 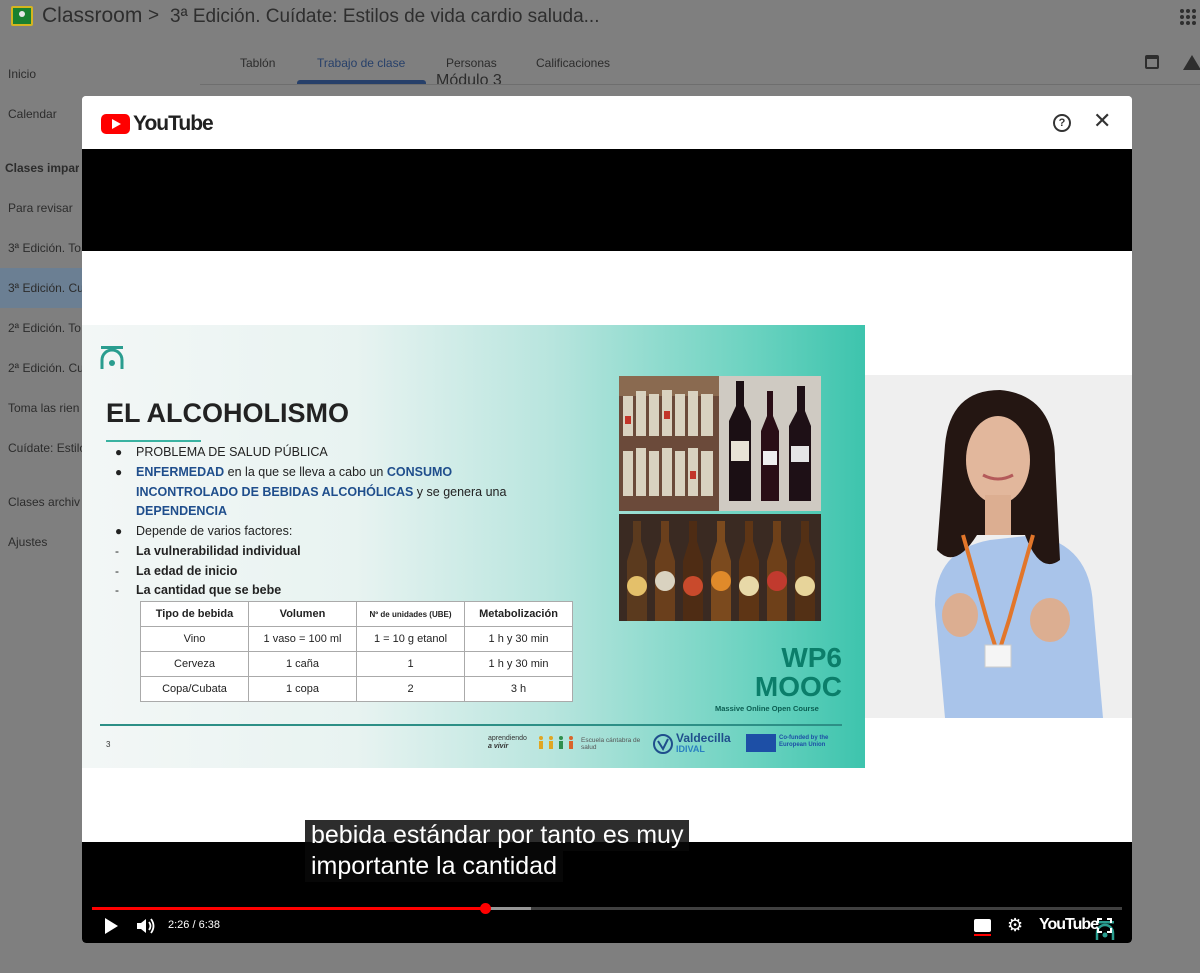 I want to click on bullet-2-emphasis: INCONTROLADO DE BEBIDAS ALCOHÓLICAS, so click(x=275, y=492).